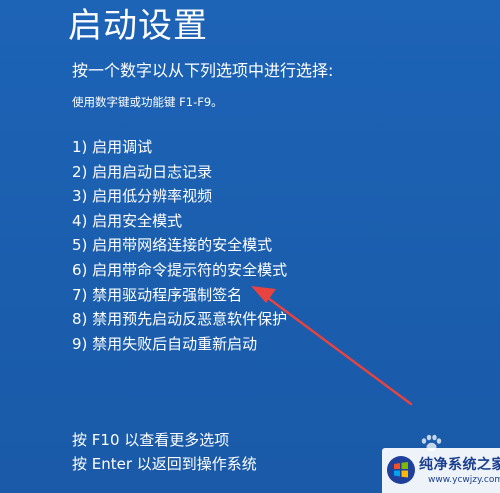 This screenshot has width=500, height=493. Describe the element at coordinates (164, 464) in the screenshot. I see `return-to-os-hint: 按 Enter 以返回到操作系统` at that location.